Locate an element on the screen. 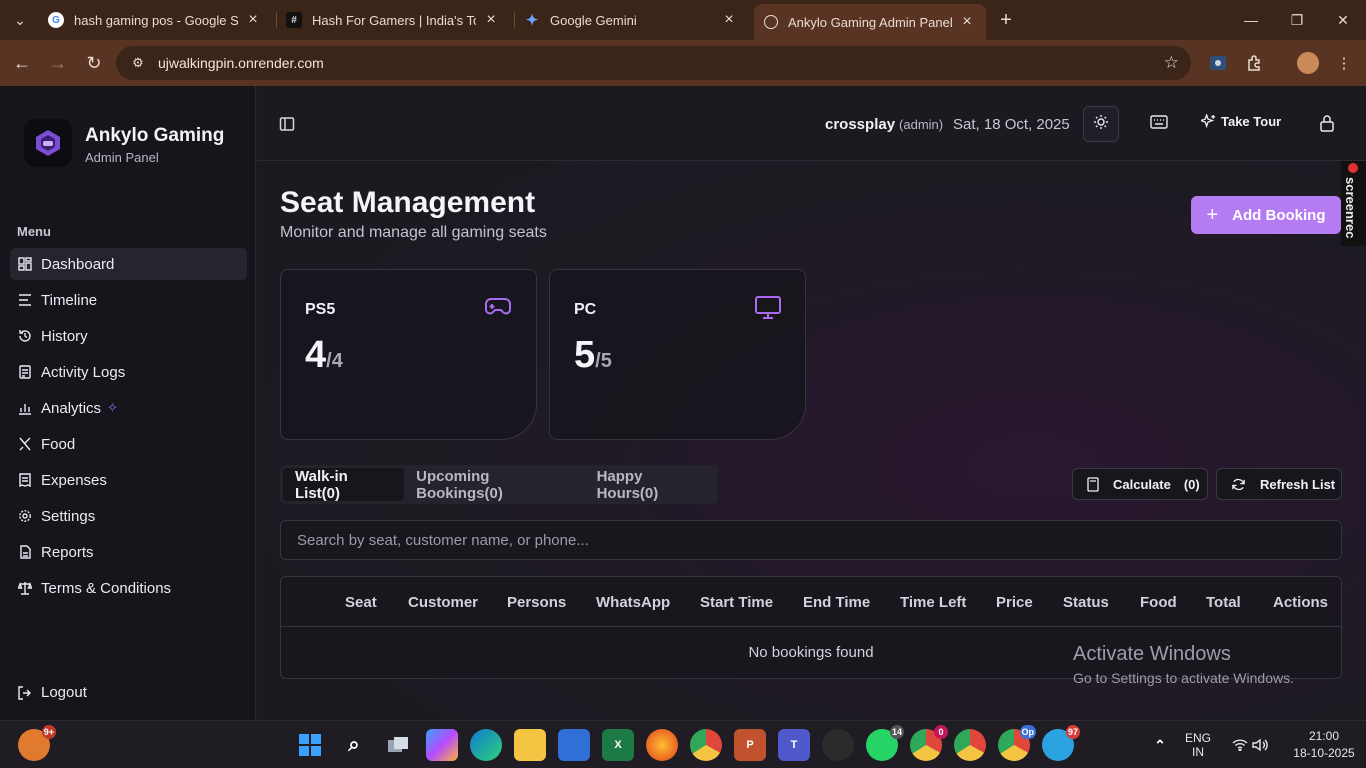 The image size is (1366, 768). screenrec-overlay: screenrec is located at coordinates (1353, 203).